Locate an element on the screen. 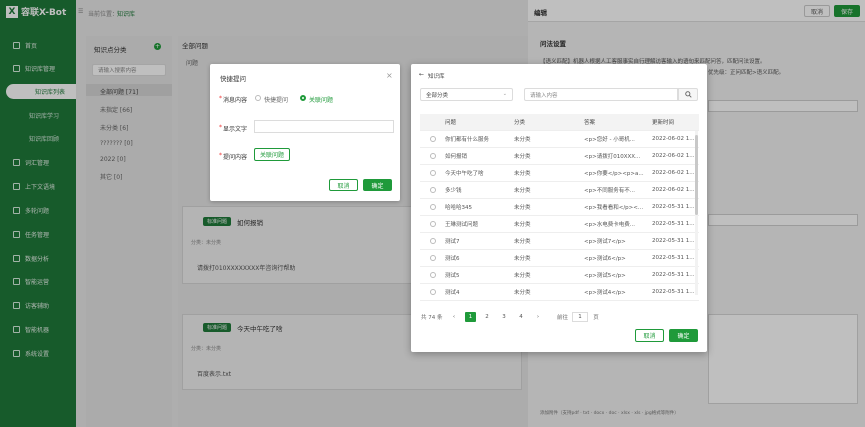 This screenshot has width=865, height=427. search-button is located at coordinates (688, 94).